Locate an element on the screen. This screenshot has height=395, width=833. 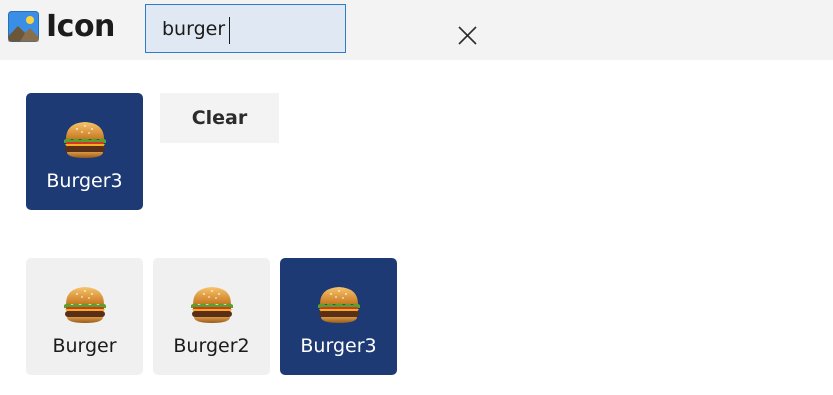
app-title: Icon is located at coordinates (80, 26).